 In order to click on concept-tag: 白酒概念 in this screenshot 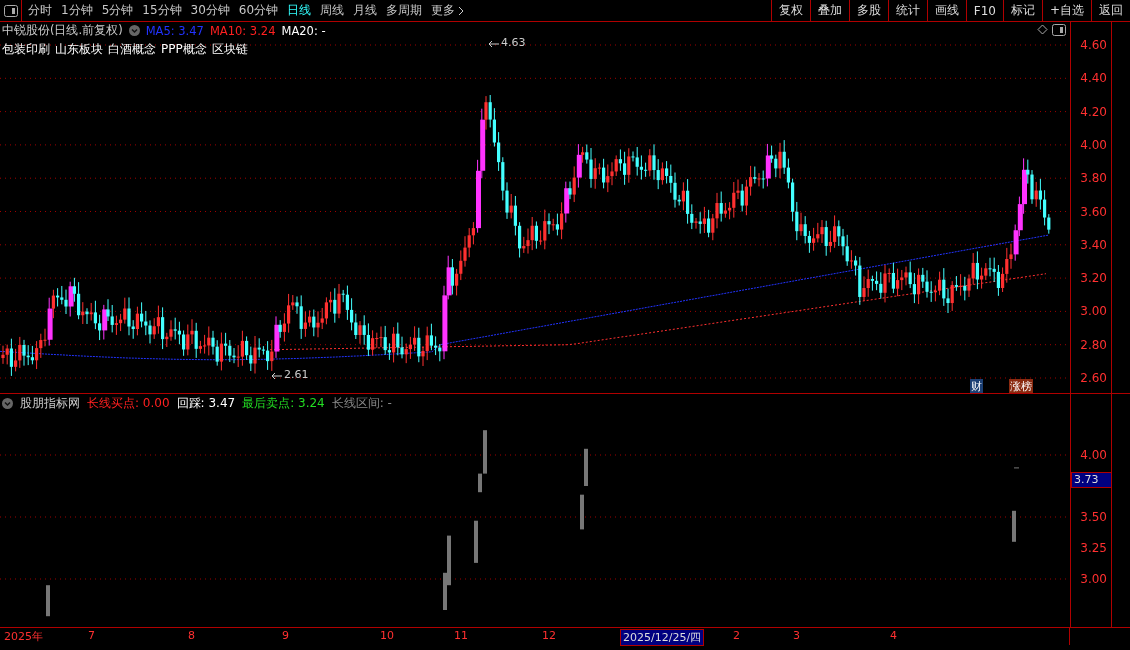, I will do `click(132, 49)`.